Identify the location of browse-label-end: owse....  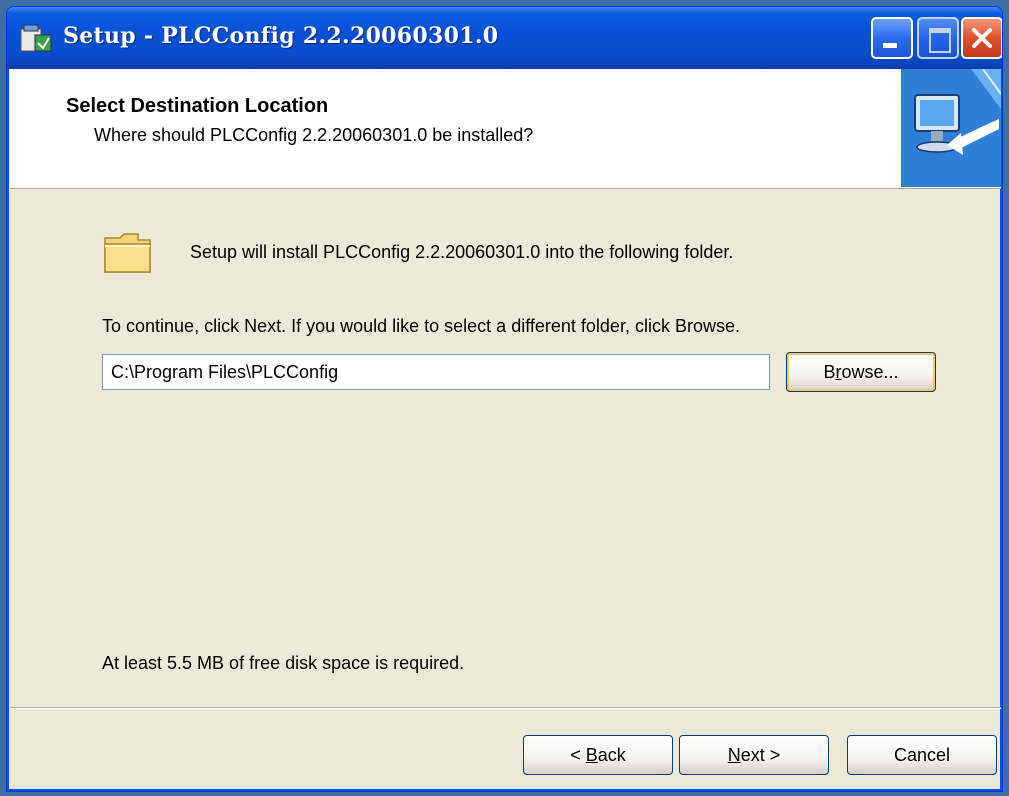
(870, 371).